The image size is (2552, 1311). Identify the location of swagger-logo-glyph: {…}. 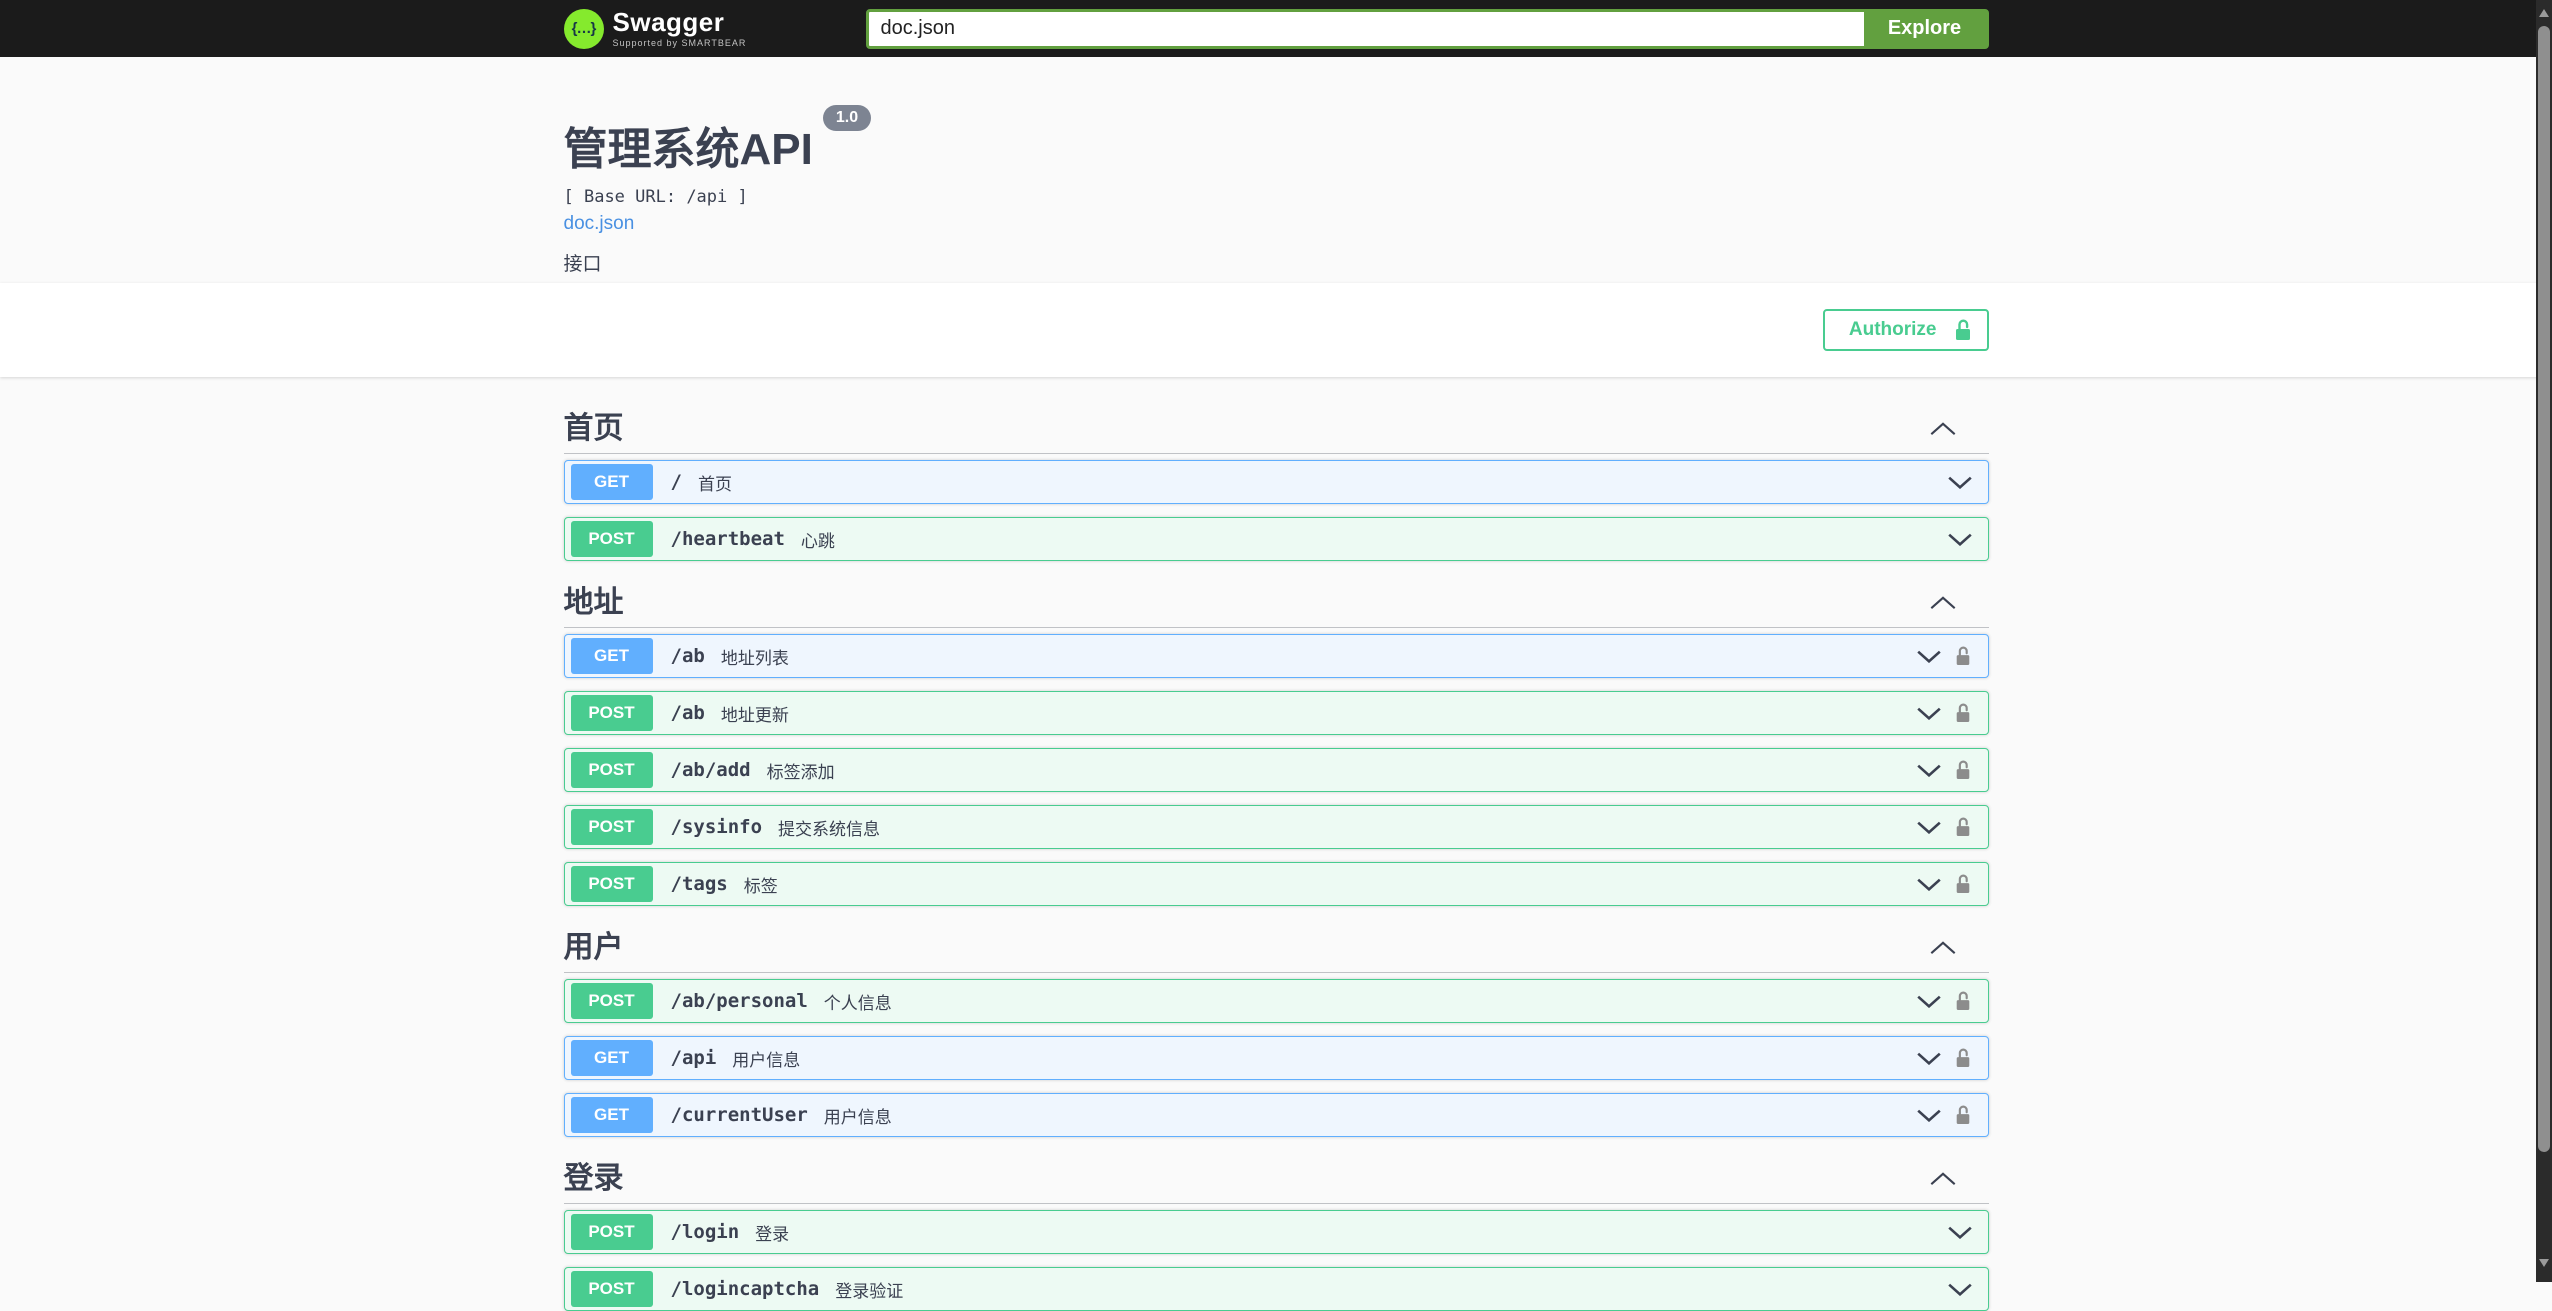
(584, 28).